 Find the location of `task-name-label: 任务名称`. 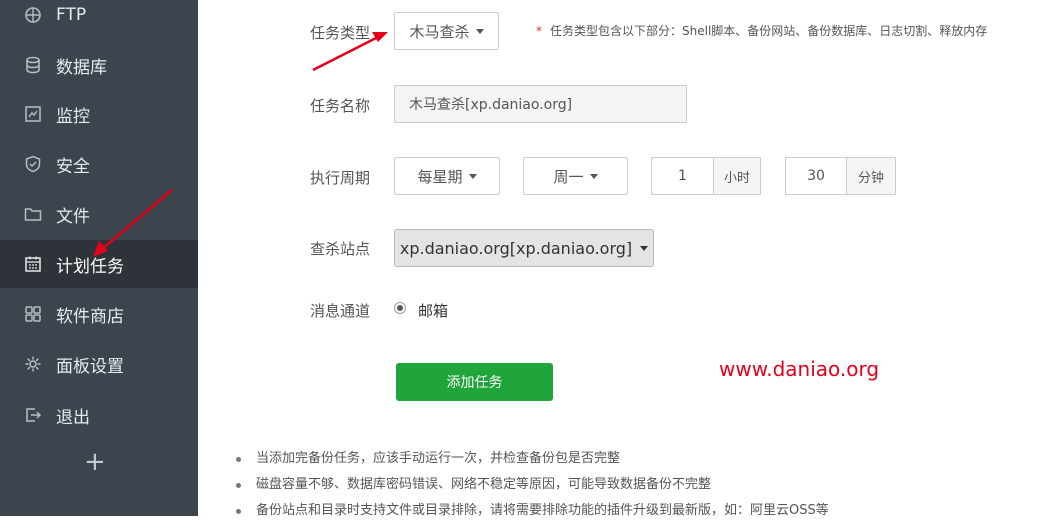

task-name-label: 任务名称 is located at coordinates (340, 106).